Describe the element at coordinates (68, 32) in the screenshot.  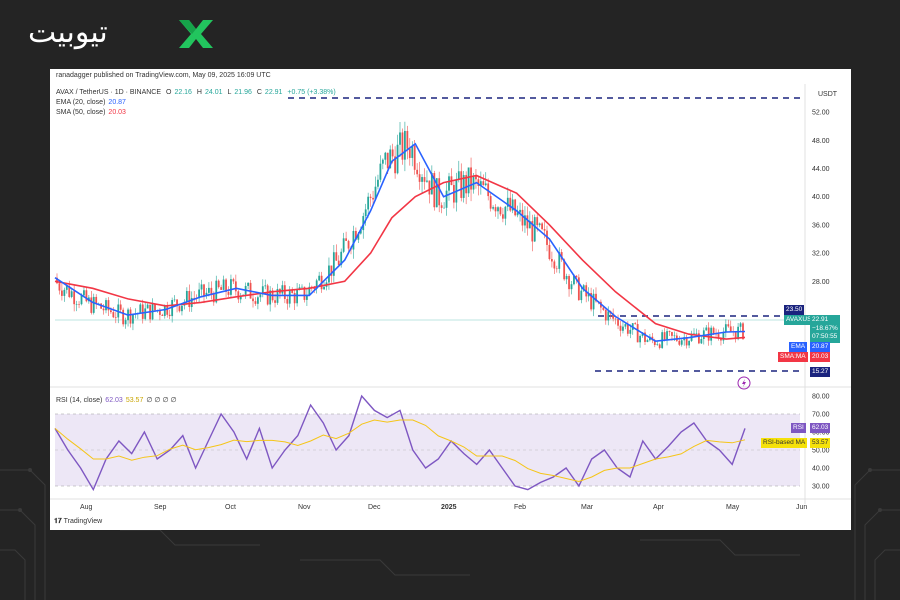
I see `brand-name: تیوبیت` at that location.